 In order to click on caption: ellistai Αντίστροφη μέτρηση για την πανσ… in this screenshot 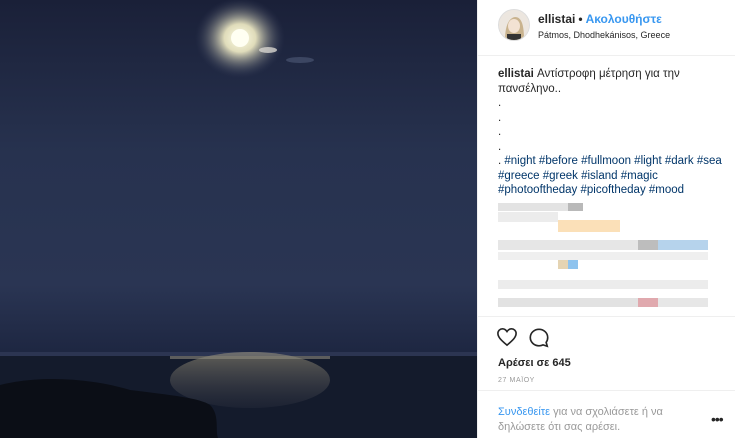, I will do `click(610, 132)`.